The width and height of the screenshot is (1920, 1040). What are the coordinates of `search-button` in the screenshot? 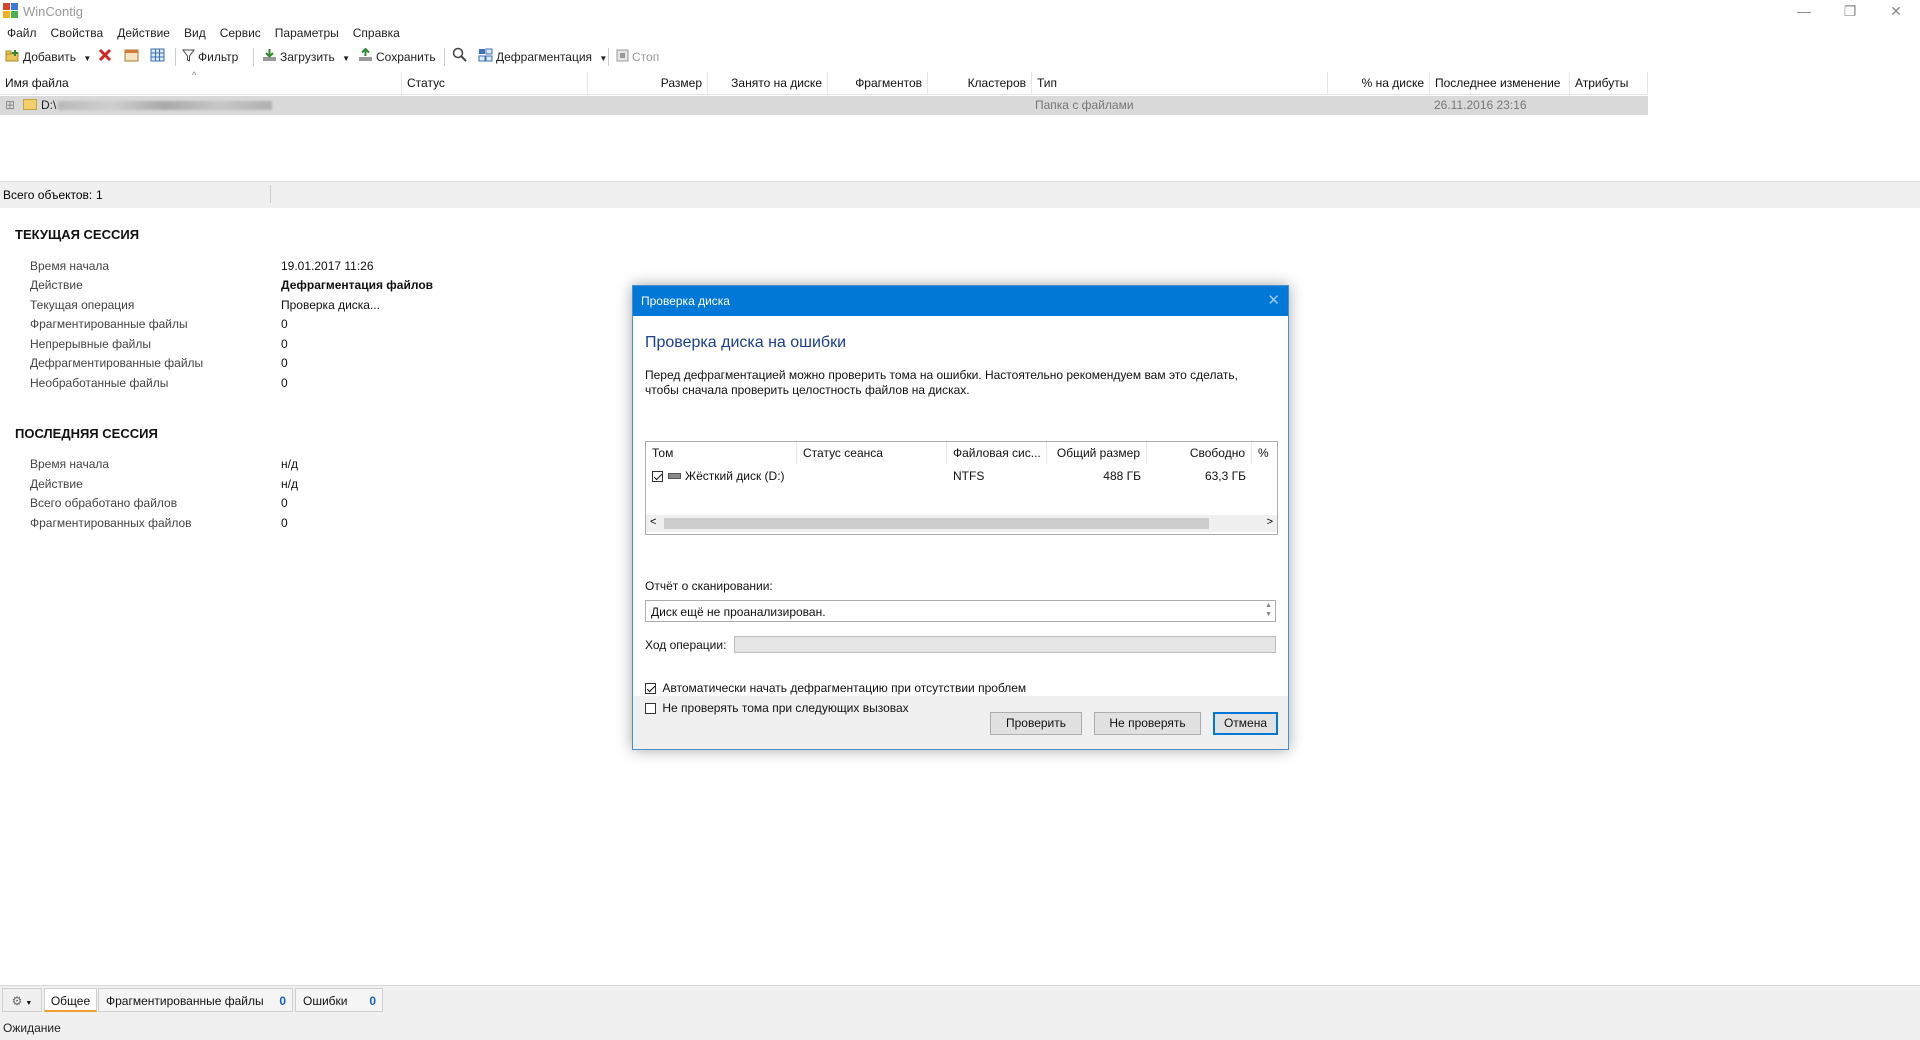 It's located at (461, 57).